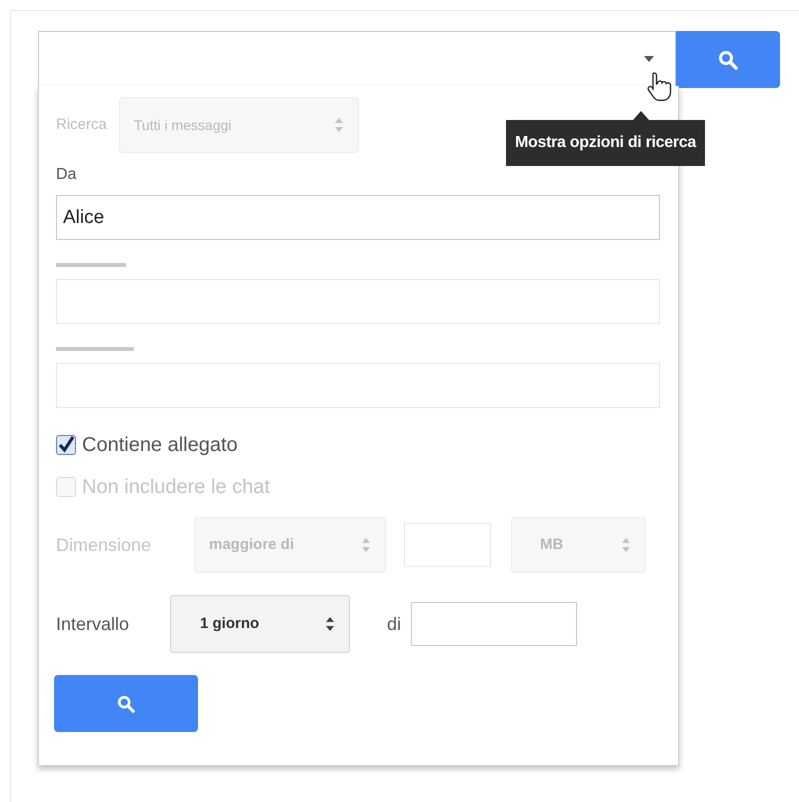  What do you see at coordinates (358, 217) in the screenshot?
I see `from-field: Alice` at bounding box center [358, 217].